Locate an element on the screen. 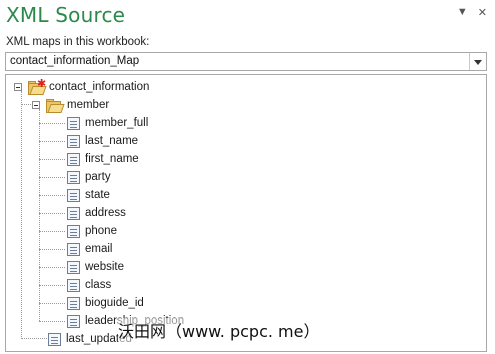 The height and width of the screenshot is (354, 495). tree-node-label: first_name is located at coordinates (112, 159).